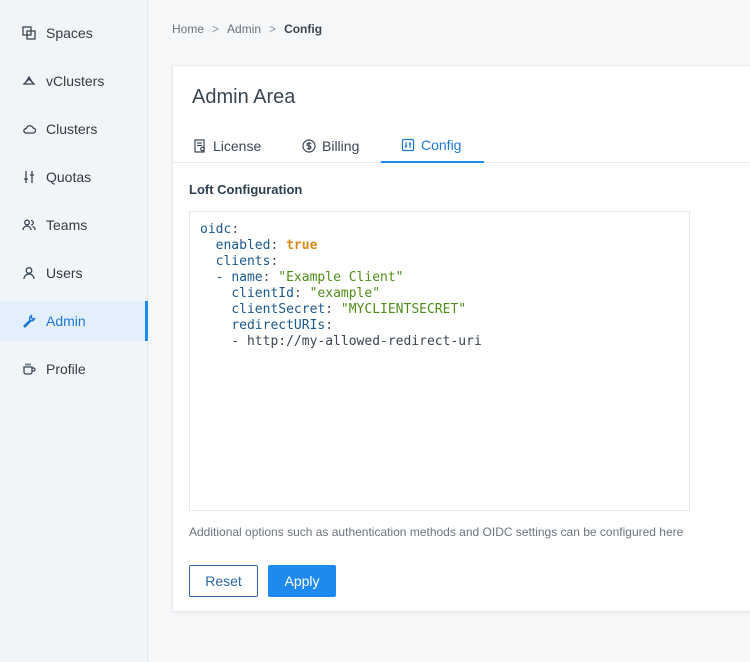 Image resolution: width=750 pixels, height=662 pixels. What do you see at coordinates (403, 309) in the screenshot?
I see `yaml-string: "MYCLIENTSECRET"` at bounding box center [403, 309].